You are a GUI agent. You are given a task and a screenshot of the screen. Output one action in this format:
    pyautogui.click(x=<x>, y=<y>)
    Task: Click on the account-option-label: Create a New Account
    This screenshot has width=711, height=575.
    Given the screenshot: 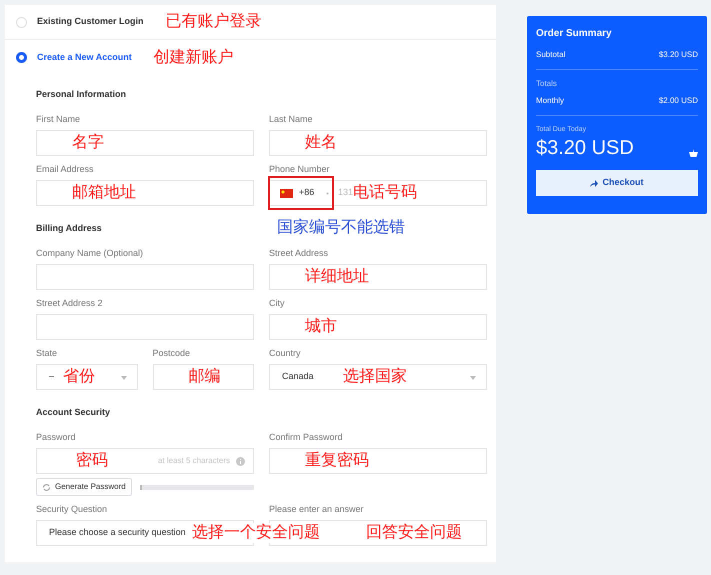 What is the action you would take?
    pyautogui.click(x=84, y=57)
    